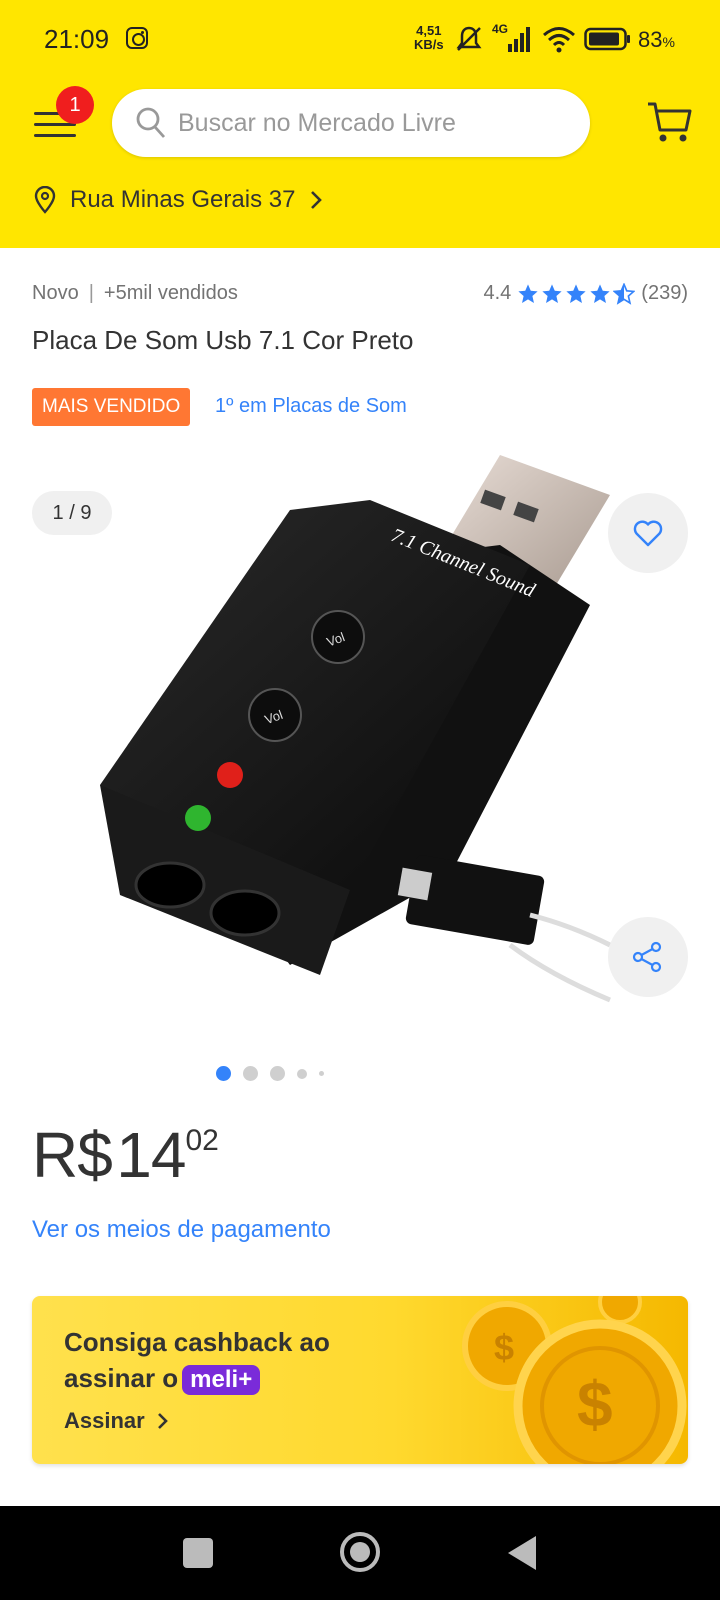  Describe the element at coordinates (624, 293) in the screenshot. I see `star-half-icon` at that location.